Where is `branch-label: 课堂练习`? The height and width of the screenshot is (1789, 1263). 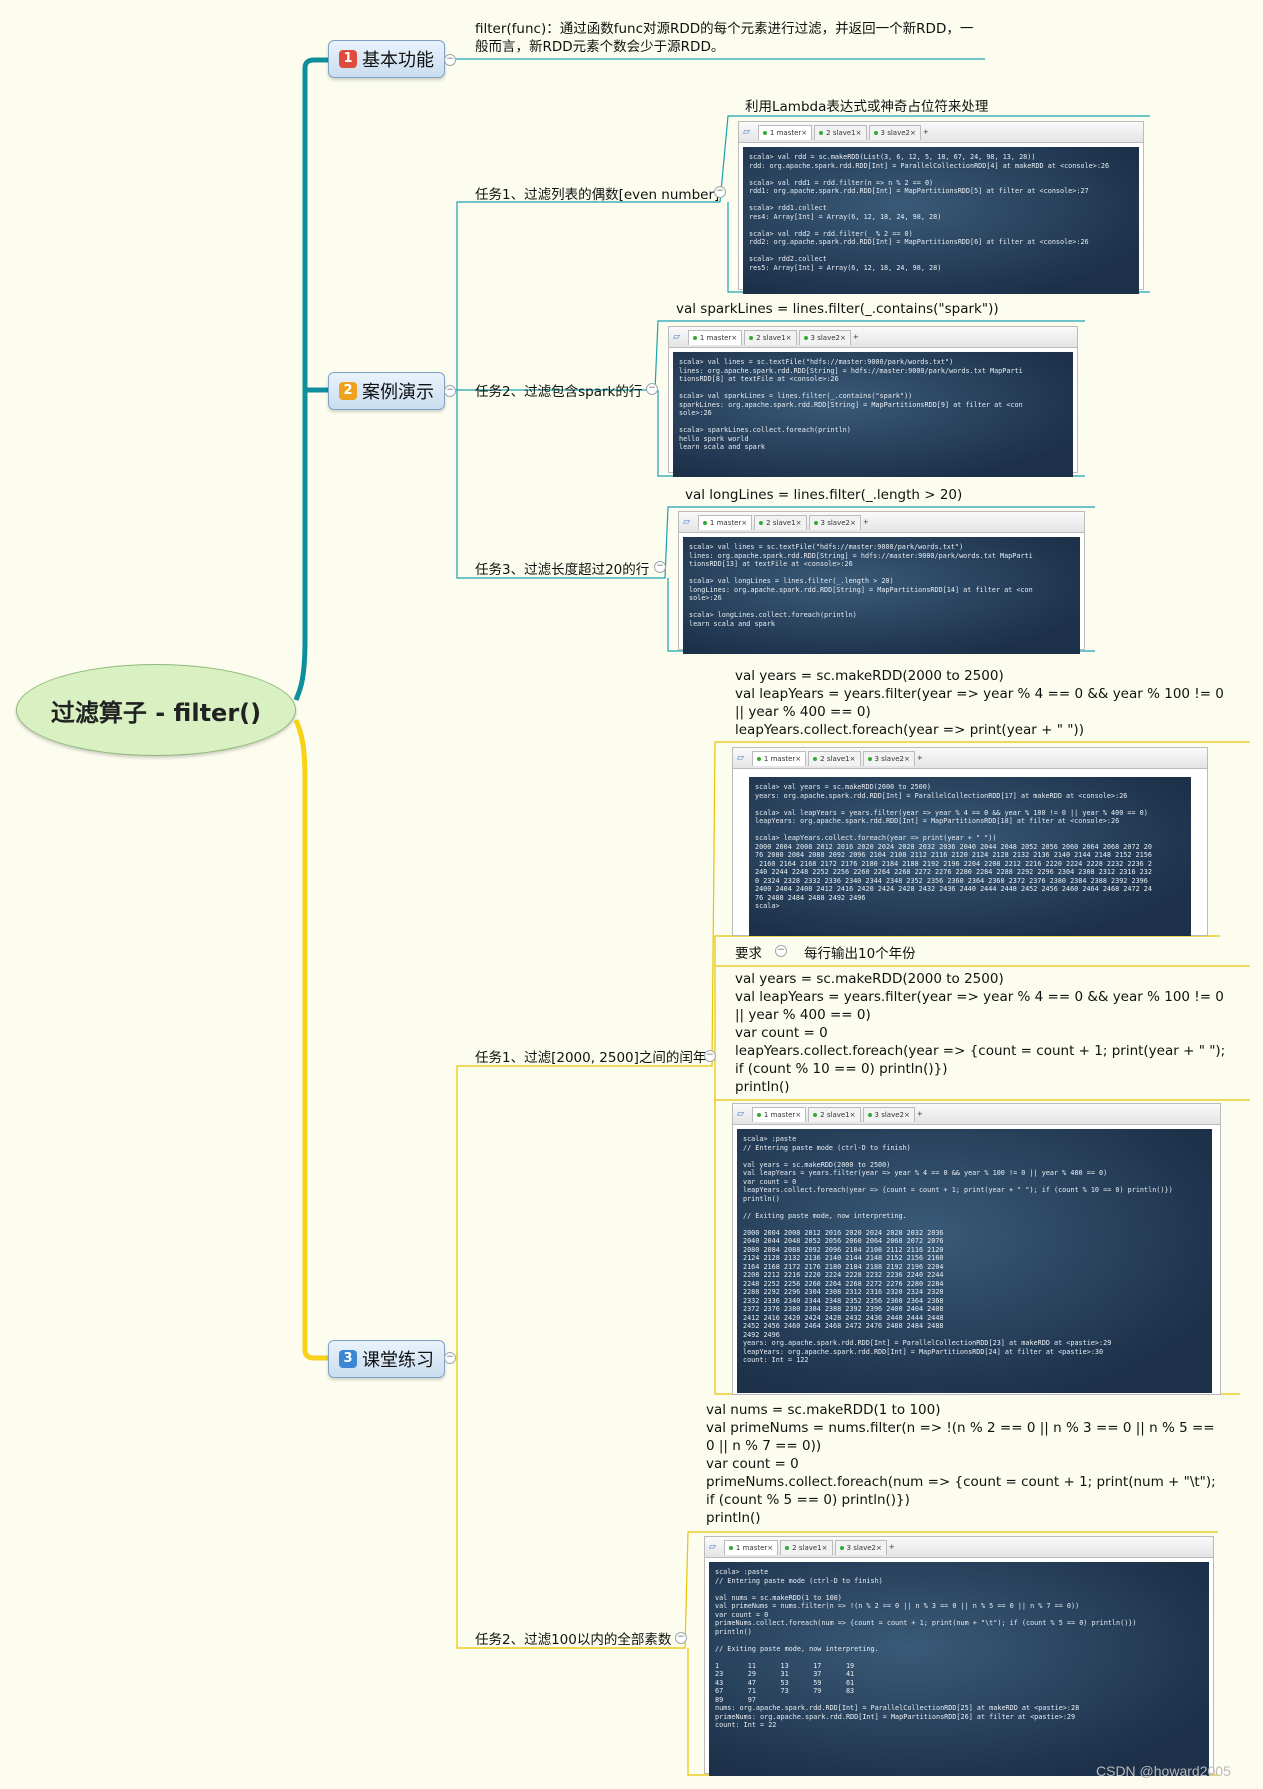 branch-label: 课堂练习 is located at coordinates (398, 1360).